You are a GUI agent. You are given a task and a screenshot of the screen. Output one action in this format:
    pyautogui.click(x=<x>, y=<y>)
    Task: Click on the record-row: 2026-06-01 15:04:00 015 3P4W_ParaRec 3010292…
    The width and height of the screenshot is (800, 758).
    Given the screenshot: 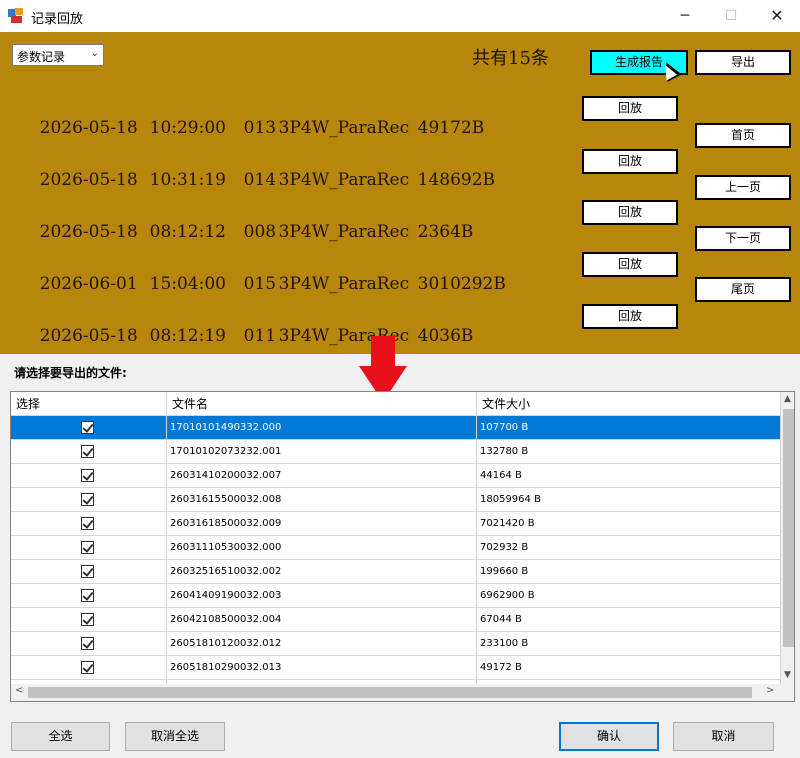 What is the action you would take?
    pyautogui.click(x=262, y=284)
    